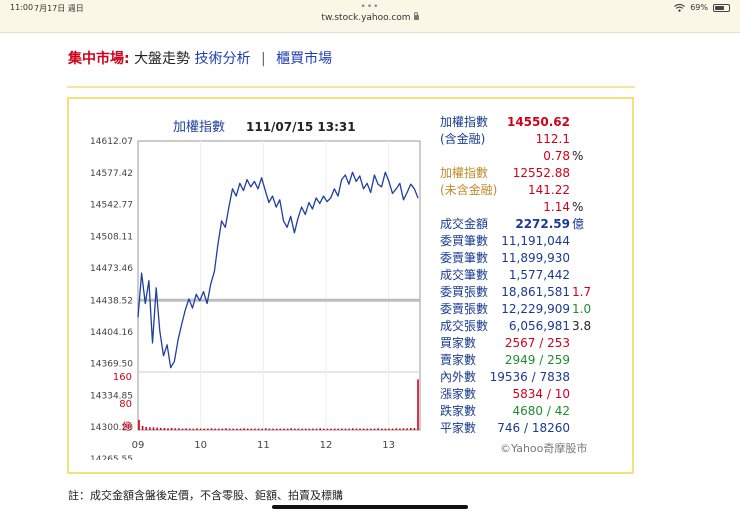  What do you see at coordinates (351, 87) in the screenshot?
I see `top-divider` at bounding box center [351, 87].